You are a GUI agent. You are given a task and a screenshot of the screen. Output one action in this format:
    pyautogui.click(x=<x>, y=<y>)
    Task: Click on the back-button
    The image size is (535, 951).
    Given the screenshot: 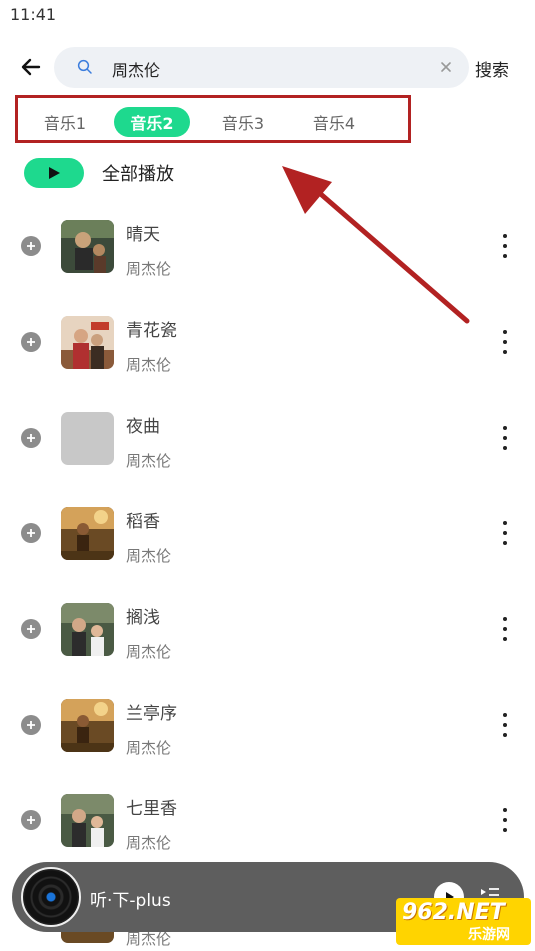 What is the action you would take?
    pyautogui.click(x=31, y=67)
    